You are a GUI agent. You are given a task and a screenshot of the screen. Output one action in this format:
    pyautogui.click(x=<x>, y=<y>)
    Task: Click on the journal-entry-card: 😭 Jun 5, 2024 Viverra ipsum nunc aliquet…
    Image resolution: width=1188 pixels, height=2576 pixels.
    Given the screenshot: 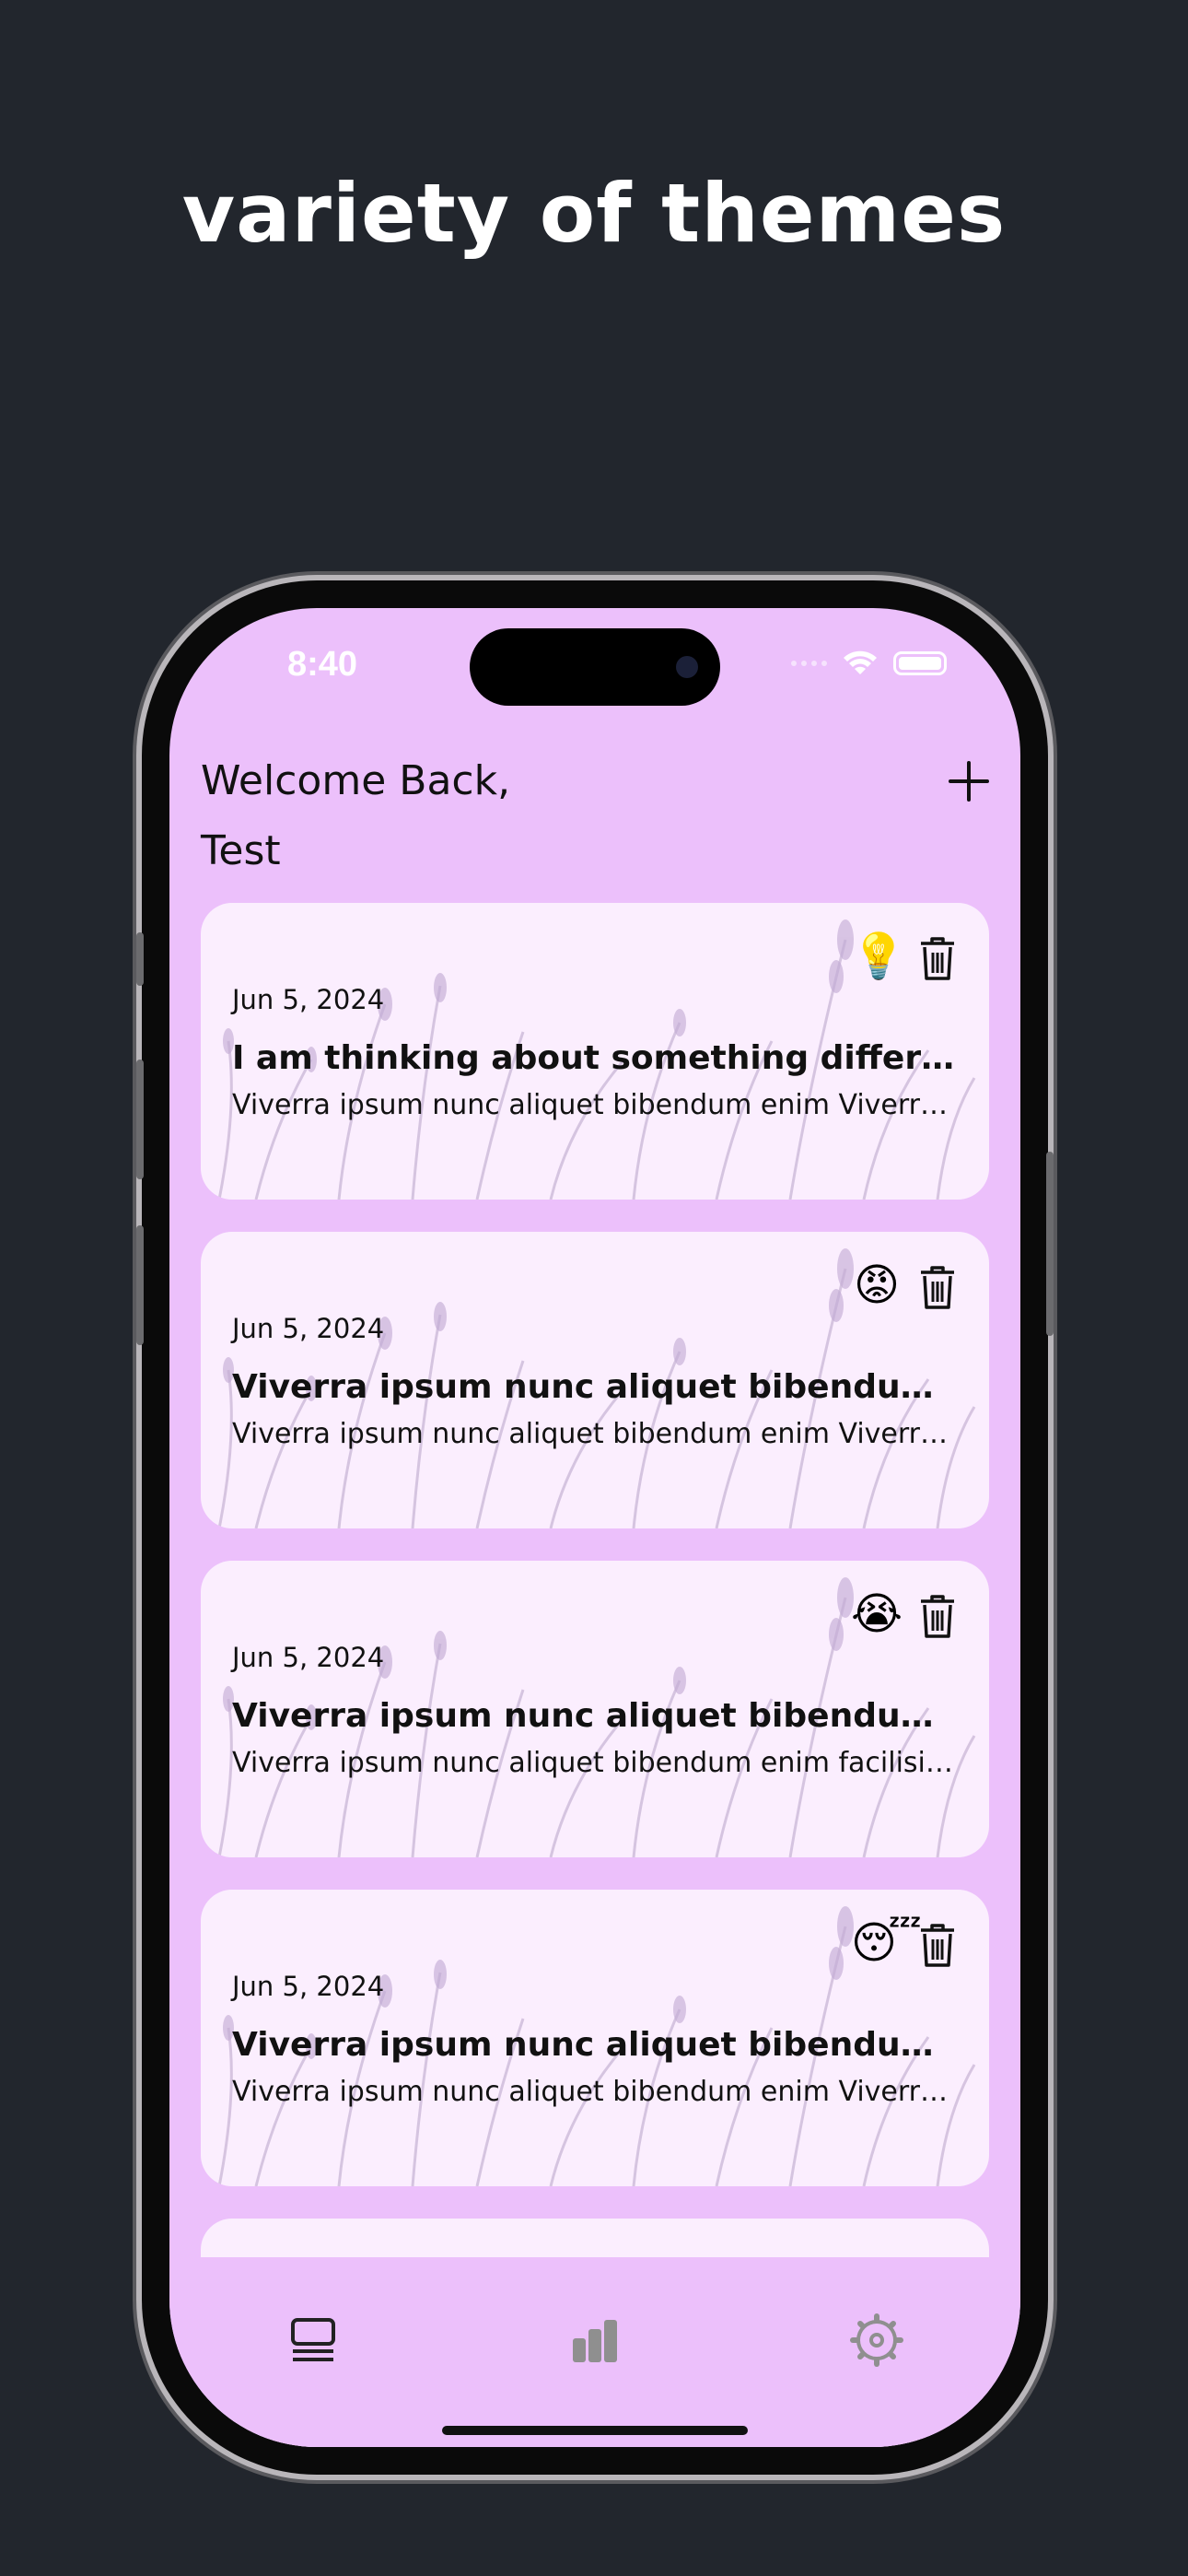 What is the action you would take?
    pyautogui.click(x=595, y=1709)
    